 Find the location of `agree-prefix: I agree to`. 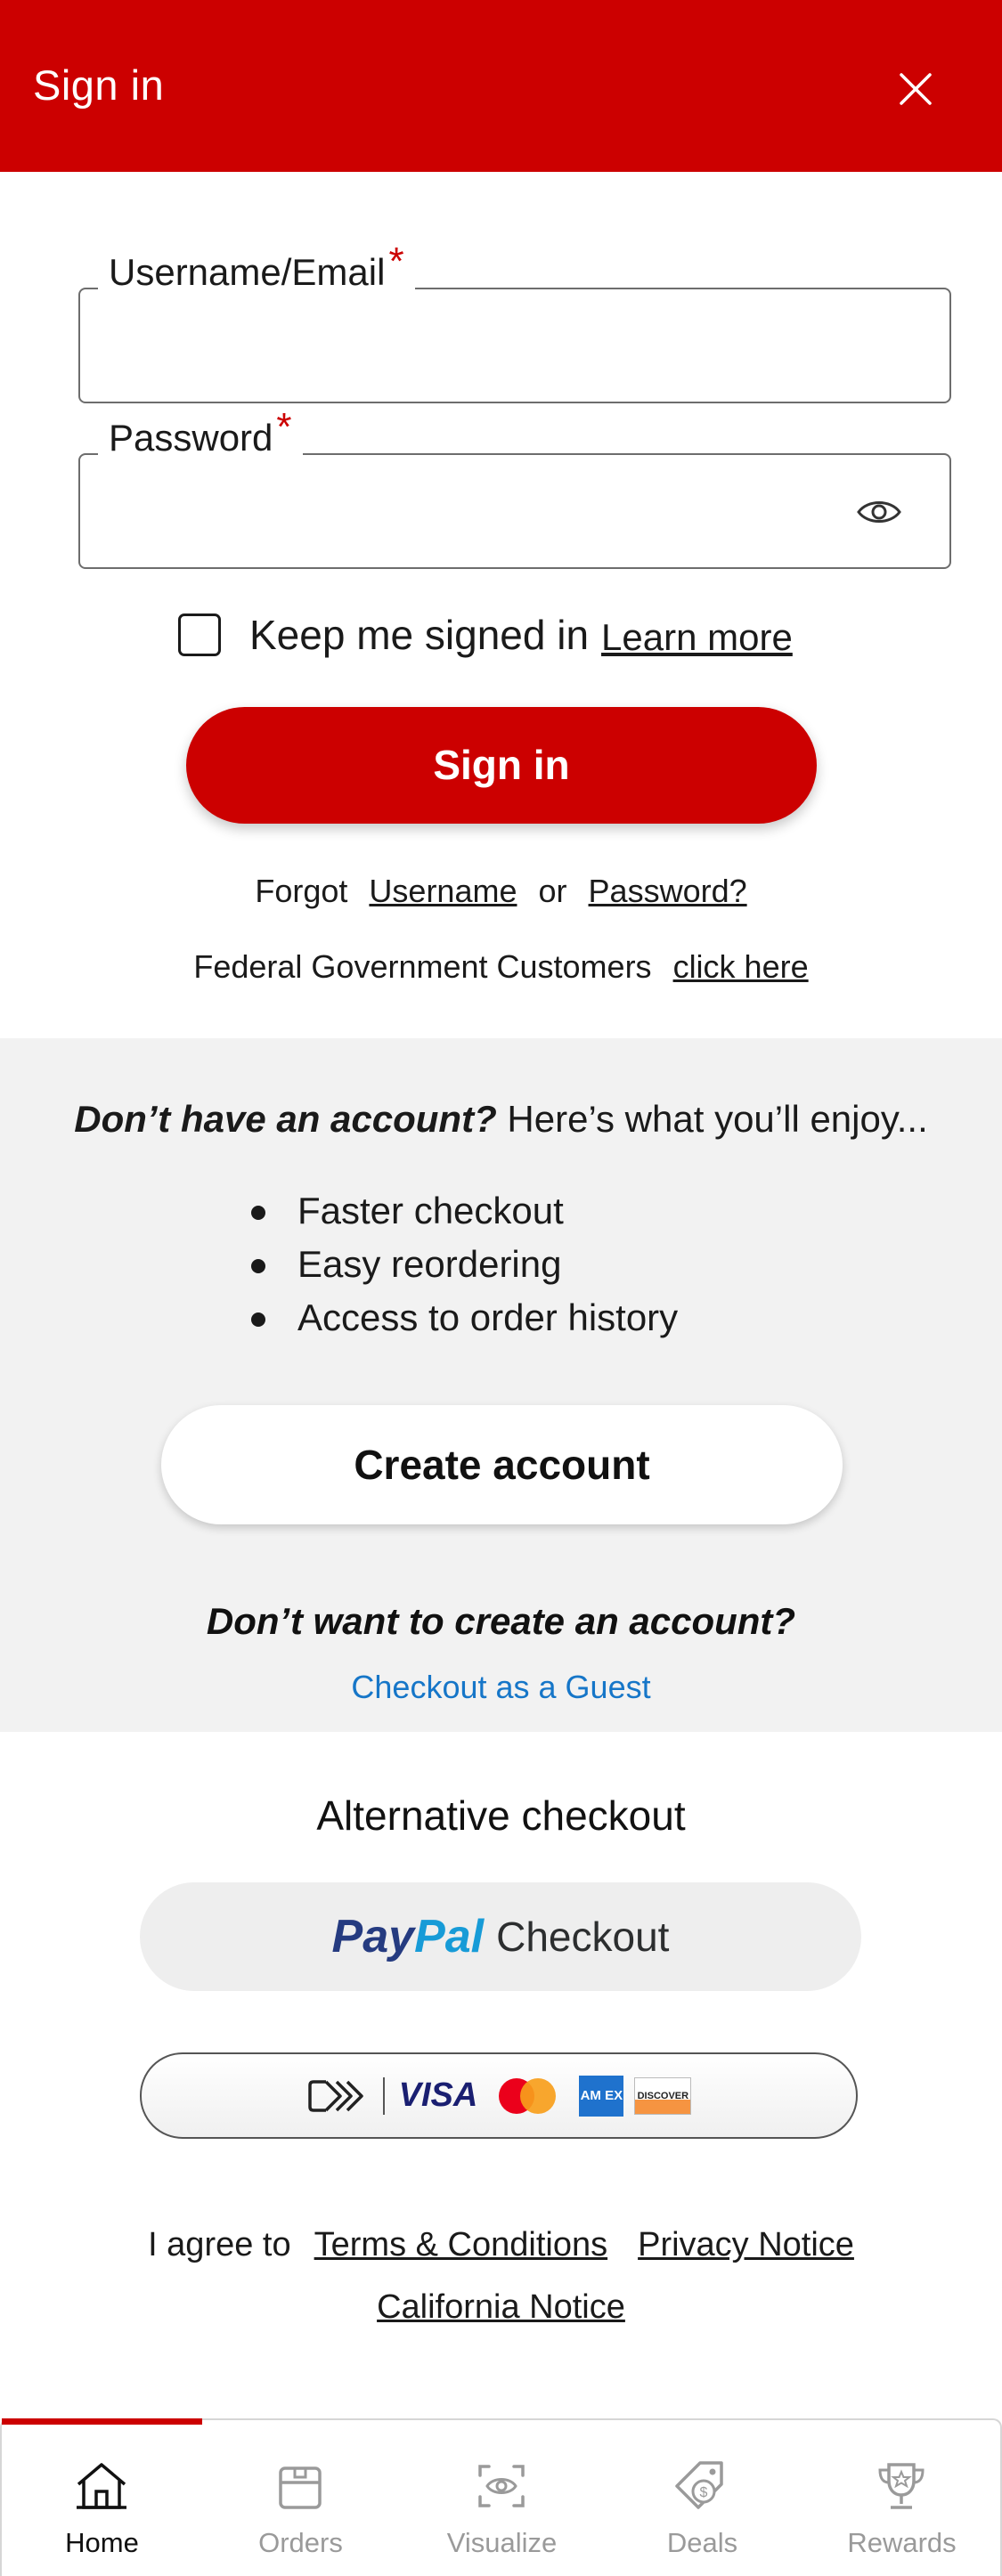

agree-prefix: I agree to is located at coordinates (220, 2244).